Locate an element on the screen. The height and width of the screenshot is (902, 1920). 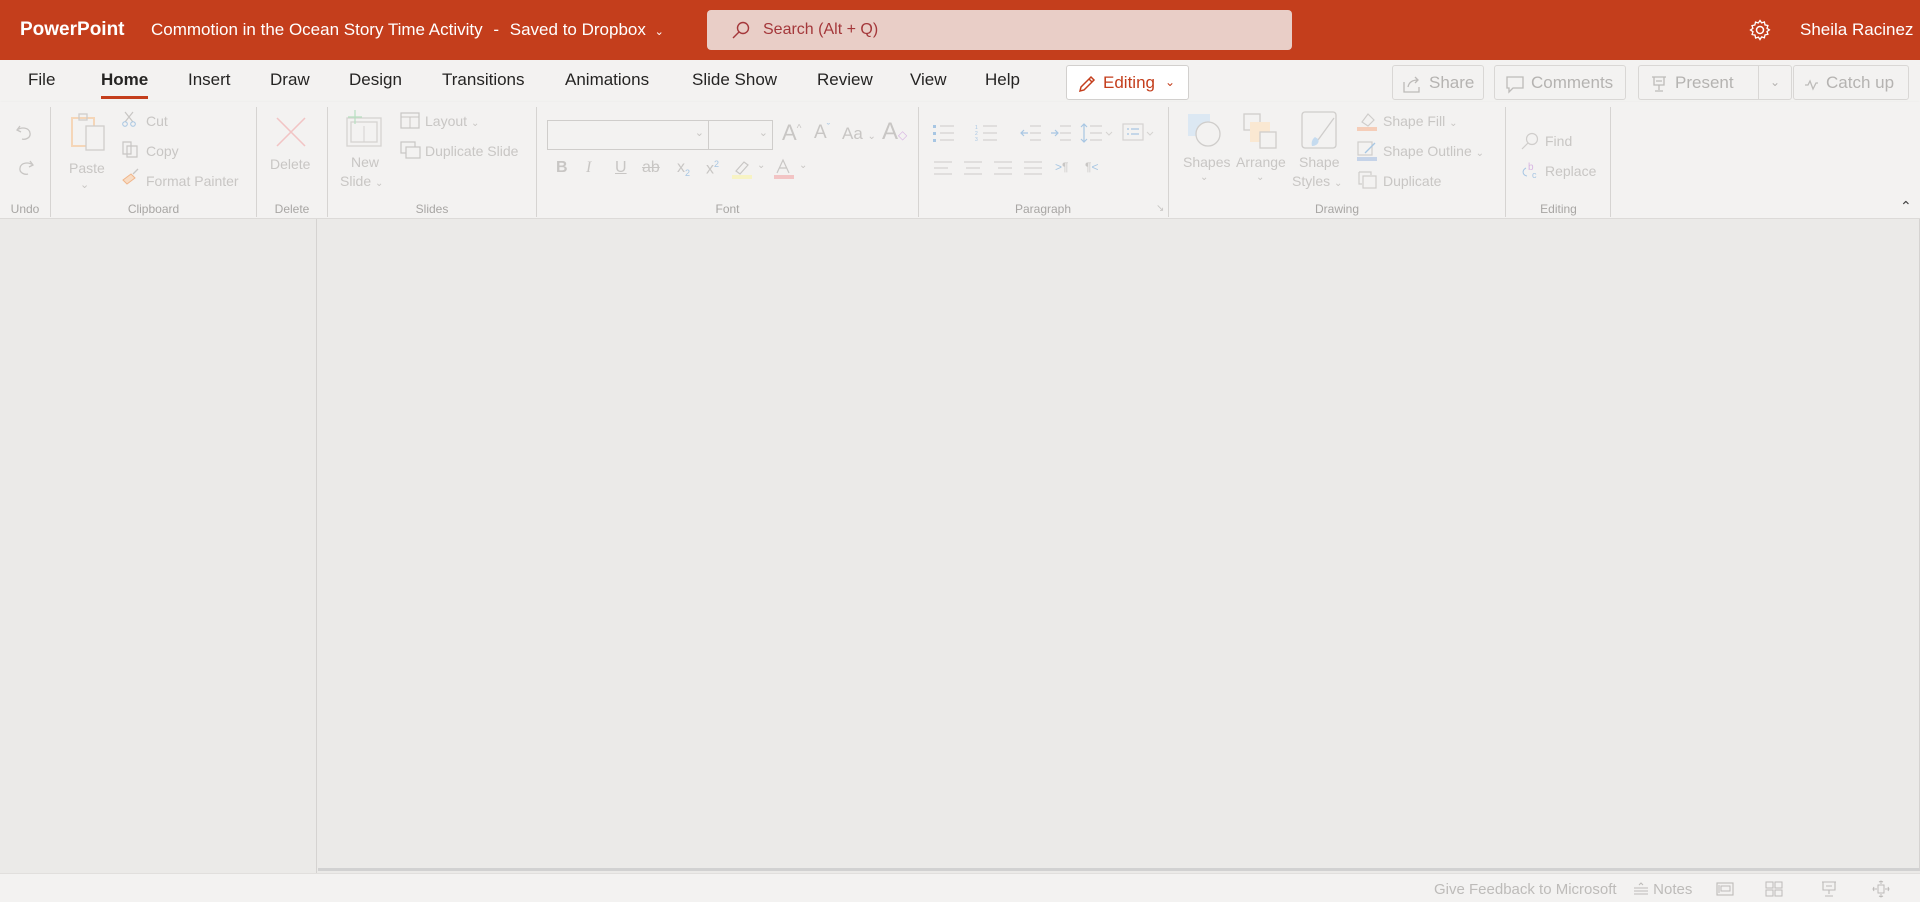
subscript-button: x2 is located at coordinates (683, 168).